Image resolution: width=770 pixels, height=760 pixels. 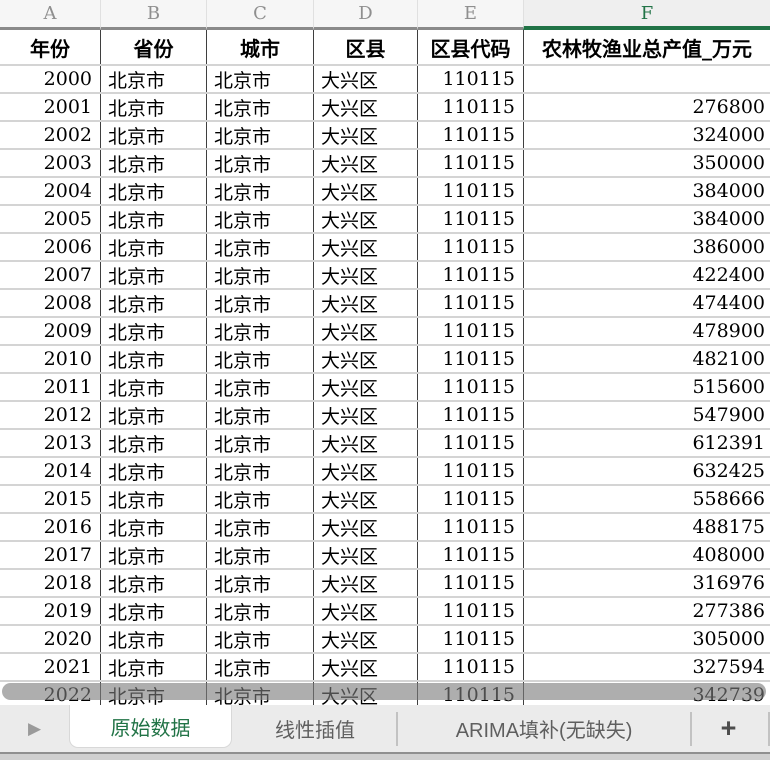 I want to click on header-cell: 省份, so click(x=153, y=47).